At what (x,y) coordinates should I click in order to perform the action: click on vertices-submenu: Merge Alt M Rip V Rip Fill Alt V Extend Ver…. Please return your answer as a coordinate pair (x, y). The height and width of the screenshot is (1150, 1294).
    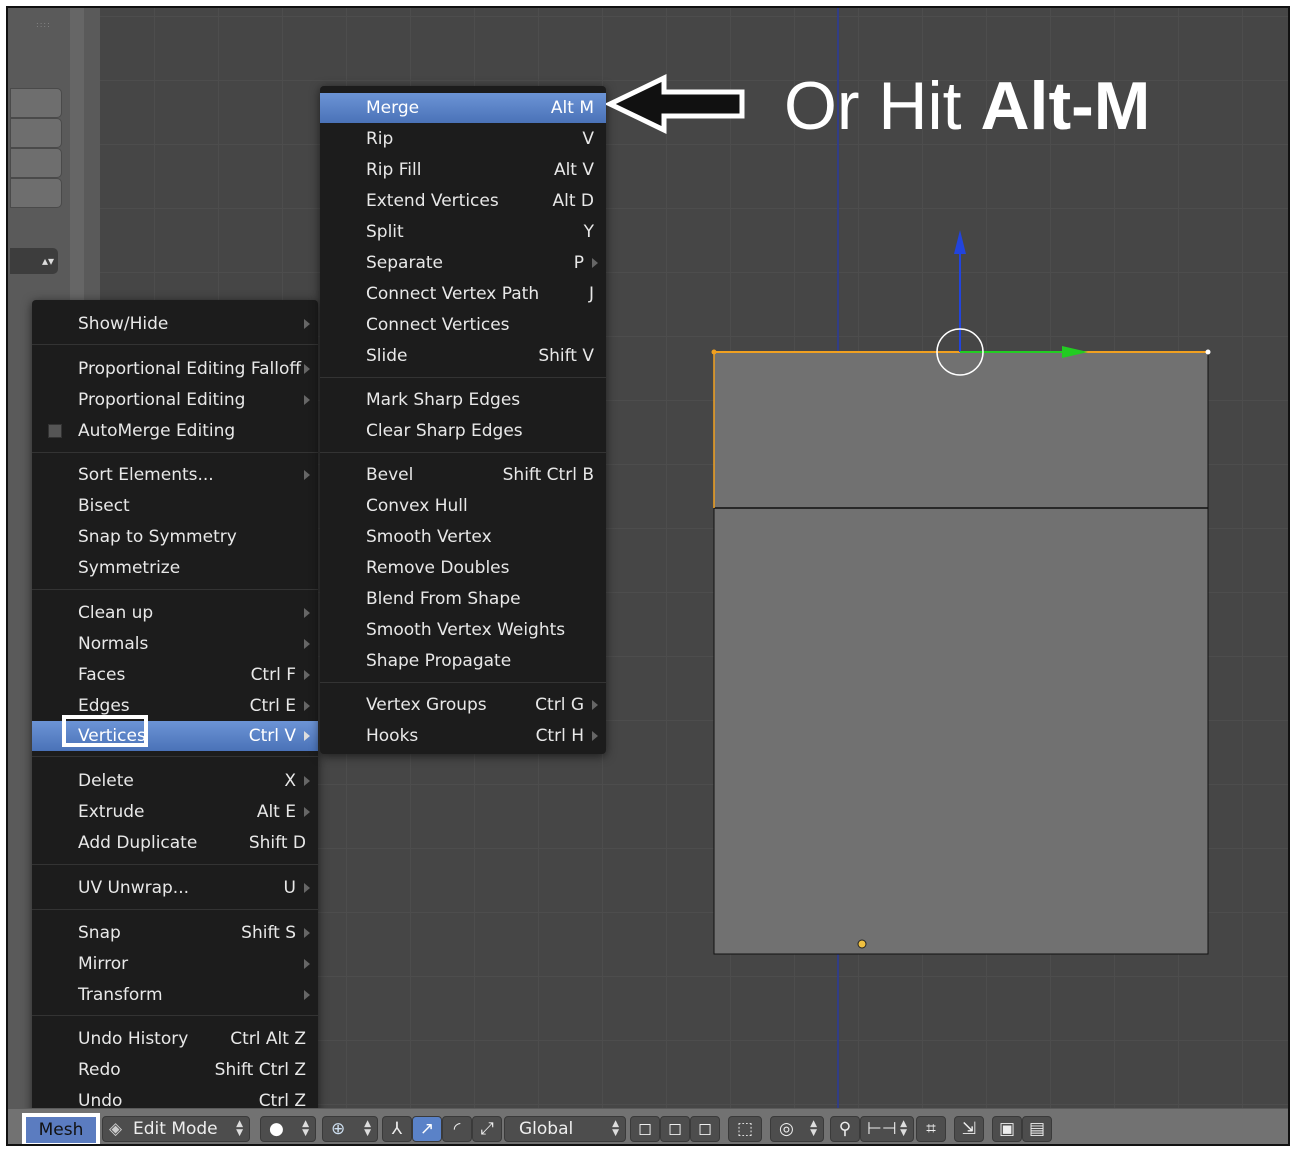
    Looking at the image, I should click on (463, 420).